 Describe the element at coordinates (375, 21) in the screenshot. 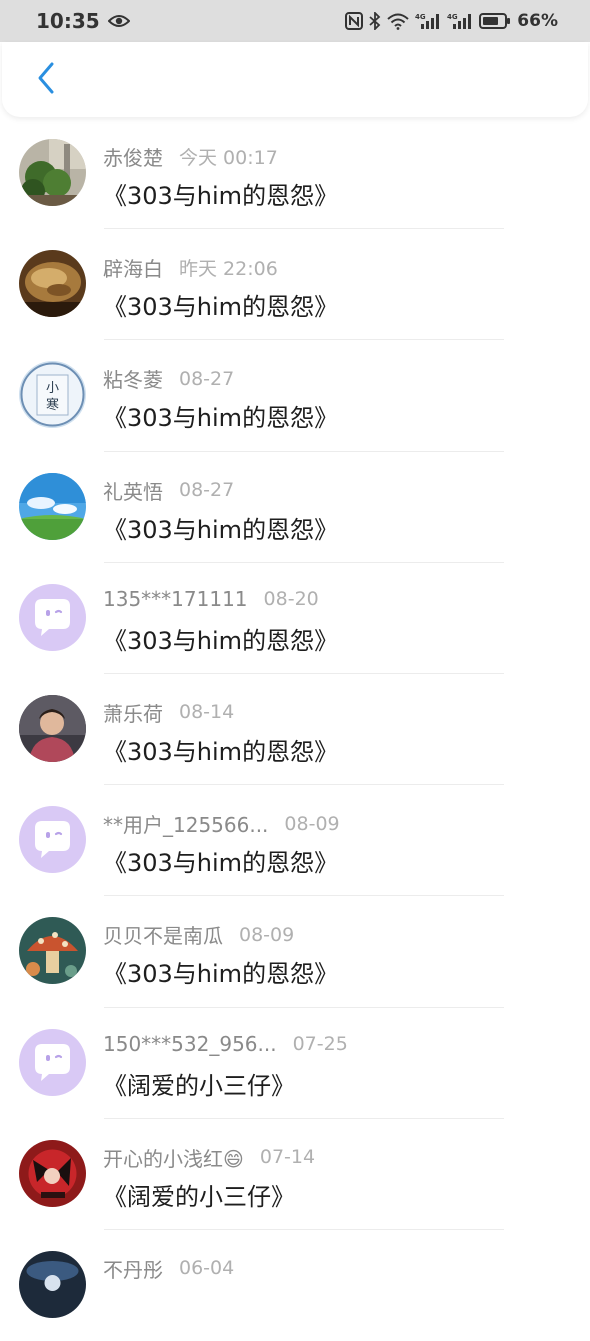

I see `bluetooth-icon` at that location.